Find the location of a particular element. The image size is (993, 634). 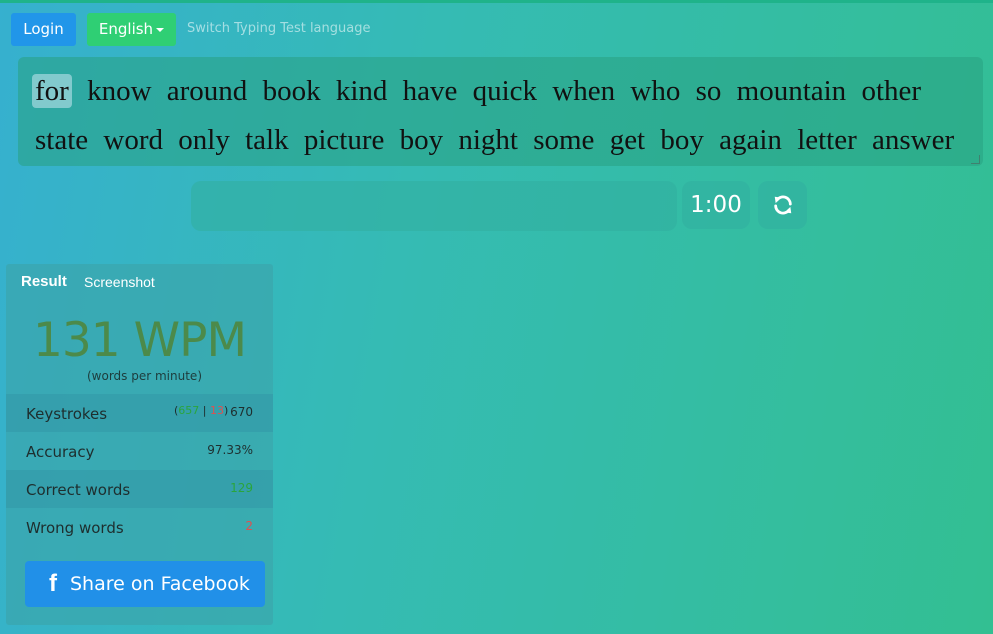

accuracy-value: 97.33% is located at coordinates (230, 450).